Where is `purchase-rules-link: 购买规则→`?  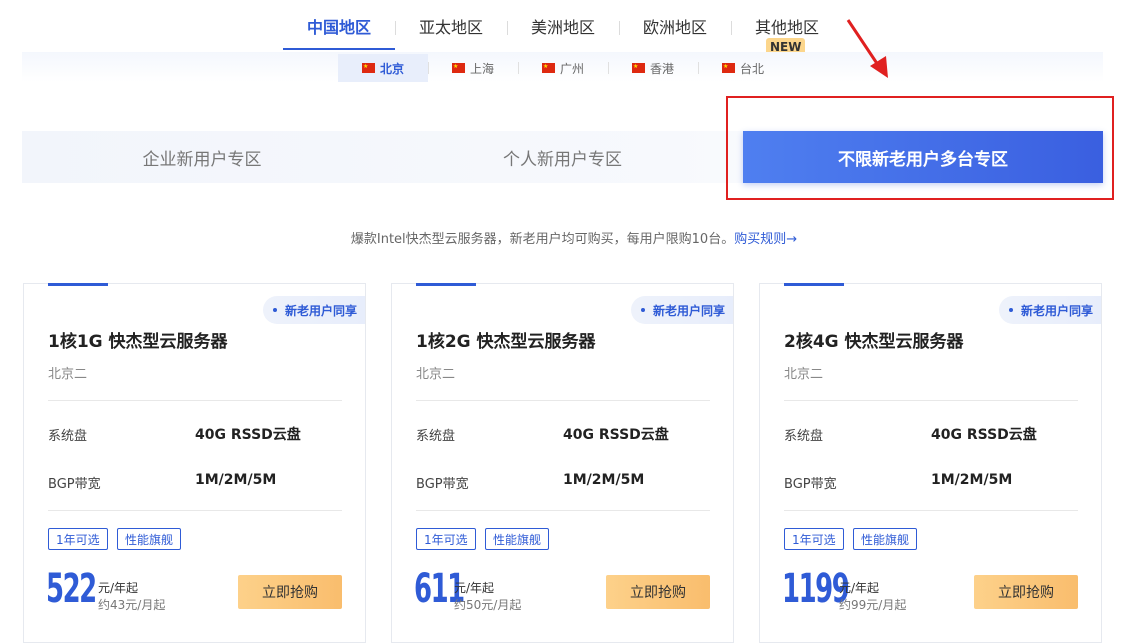 purchase-rules-link: 购买规则→ is located at coordinates (765, 239).